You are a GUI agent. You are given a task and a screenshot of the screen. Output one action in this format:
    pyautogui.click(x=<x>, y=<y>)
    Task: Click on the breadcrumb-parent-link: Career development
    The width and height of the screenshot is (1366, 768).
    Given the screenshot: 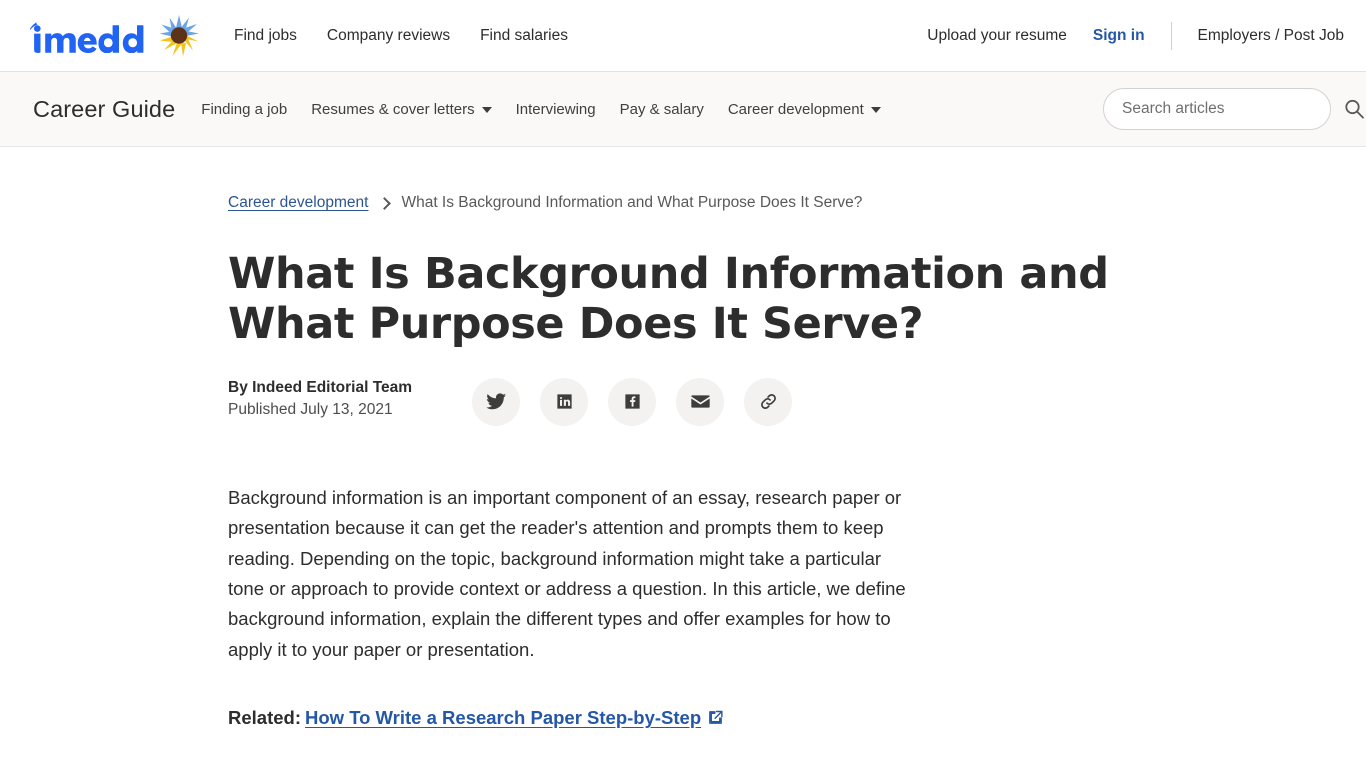 What is the action you would take?
    pyautogui.click(x=298, y=203)
    